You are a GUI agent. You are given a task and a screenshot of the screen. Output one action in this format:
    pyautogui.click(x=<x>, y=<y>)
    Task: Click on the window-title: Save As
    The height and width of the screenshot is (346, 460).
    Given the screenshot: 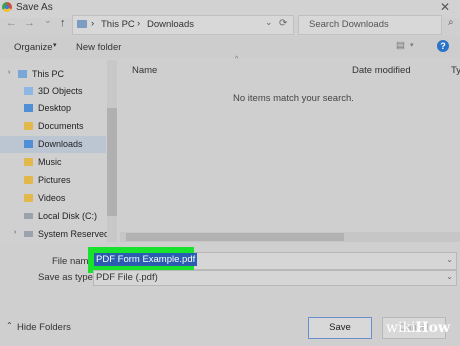 What is the action you would take?
    pyautogui.click(x=34, y=7)
    